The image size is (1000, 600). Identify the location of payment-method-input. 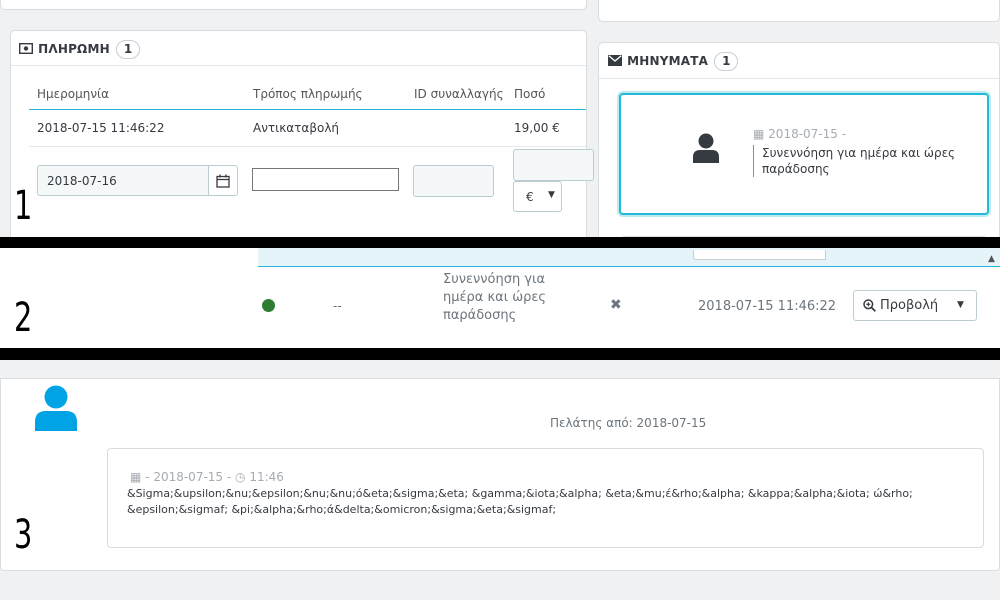
(325, 179).